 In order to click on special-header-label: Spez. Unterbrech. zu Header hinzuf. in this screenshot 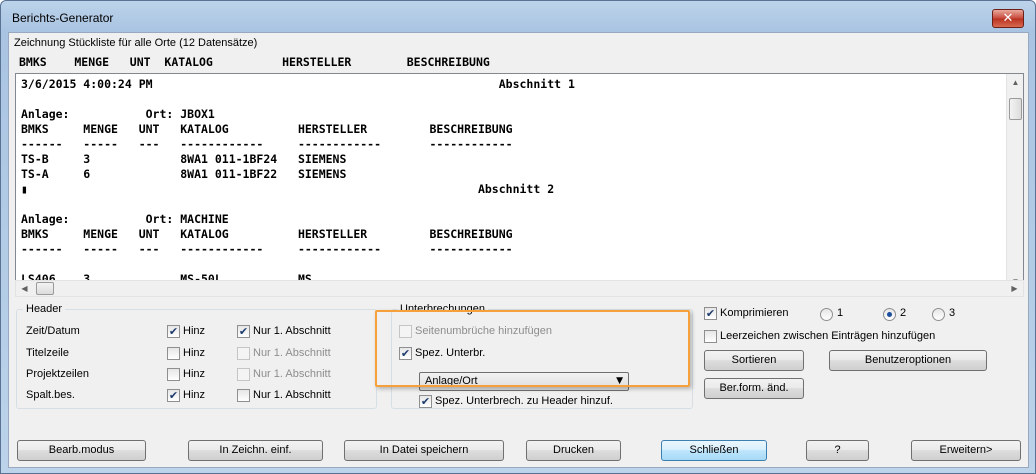, I will do `click(524, 401)`.